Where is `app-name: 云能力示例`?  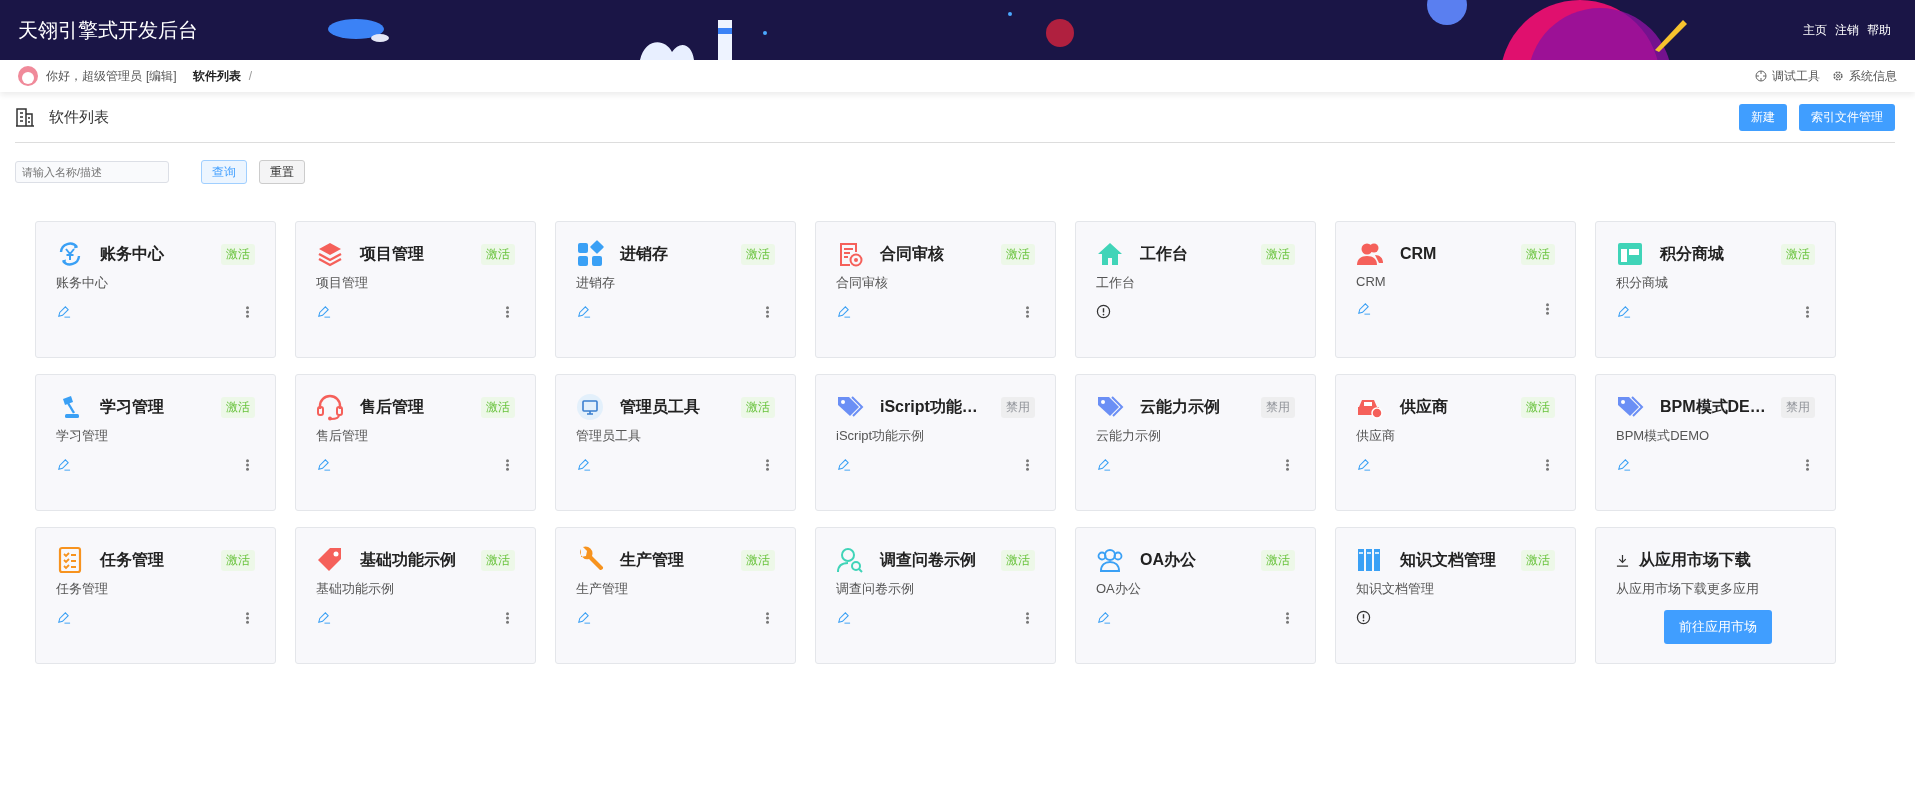 app-name: 云能力示例 is located at coordinates (1180, 406).